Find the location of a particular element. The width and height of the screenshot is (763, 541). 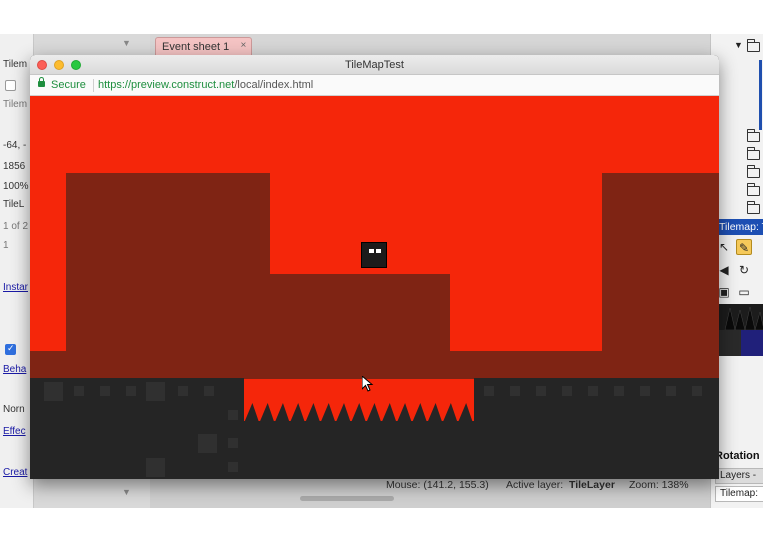

rotate-icon: ↻ is located at coordinates (744, 270).